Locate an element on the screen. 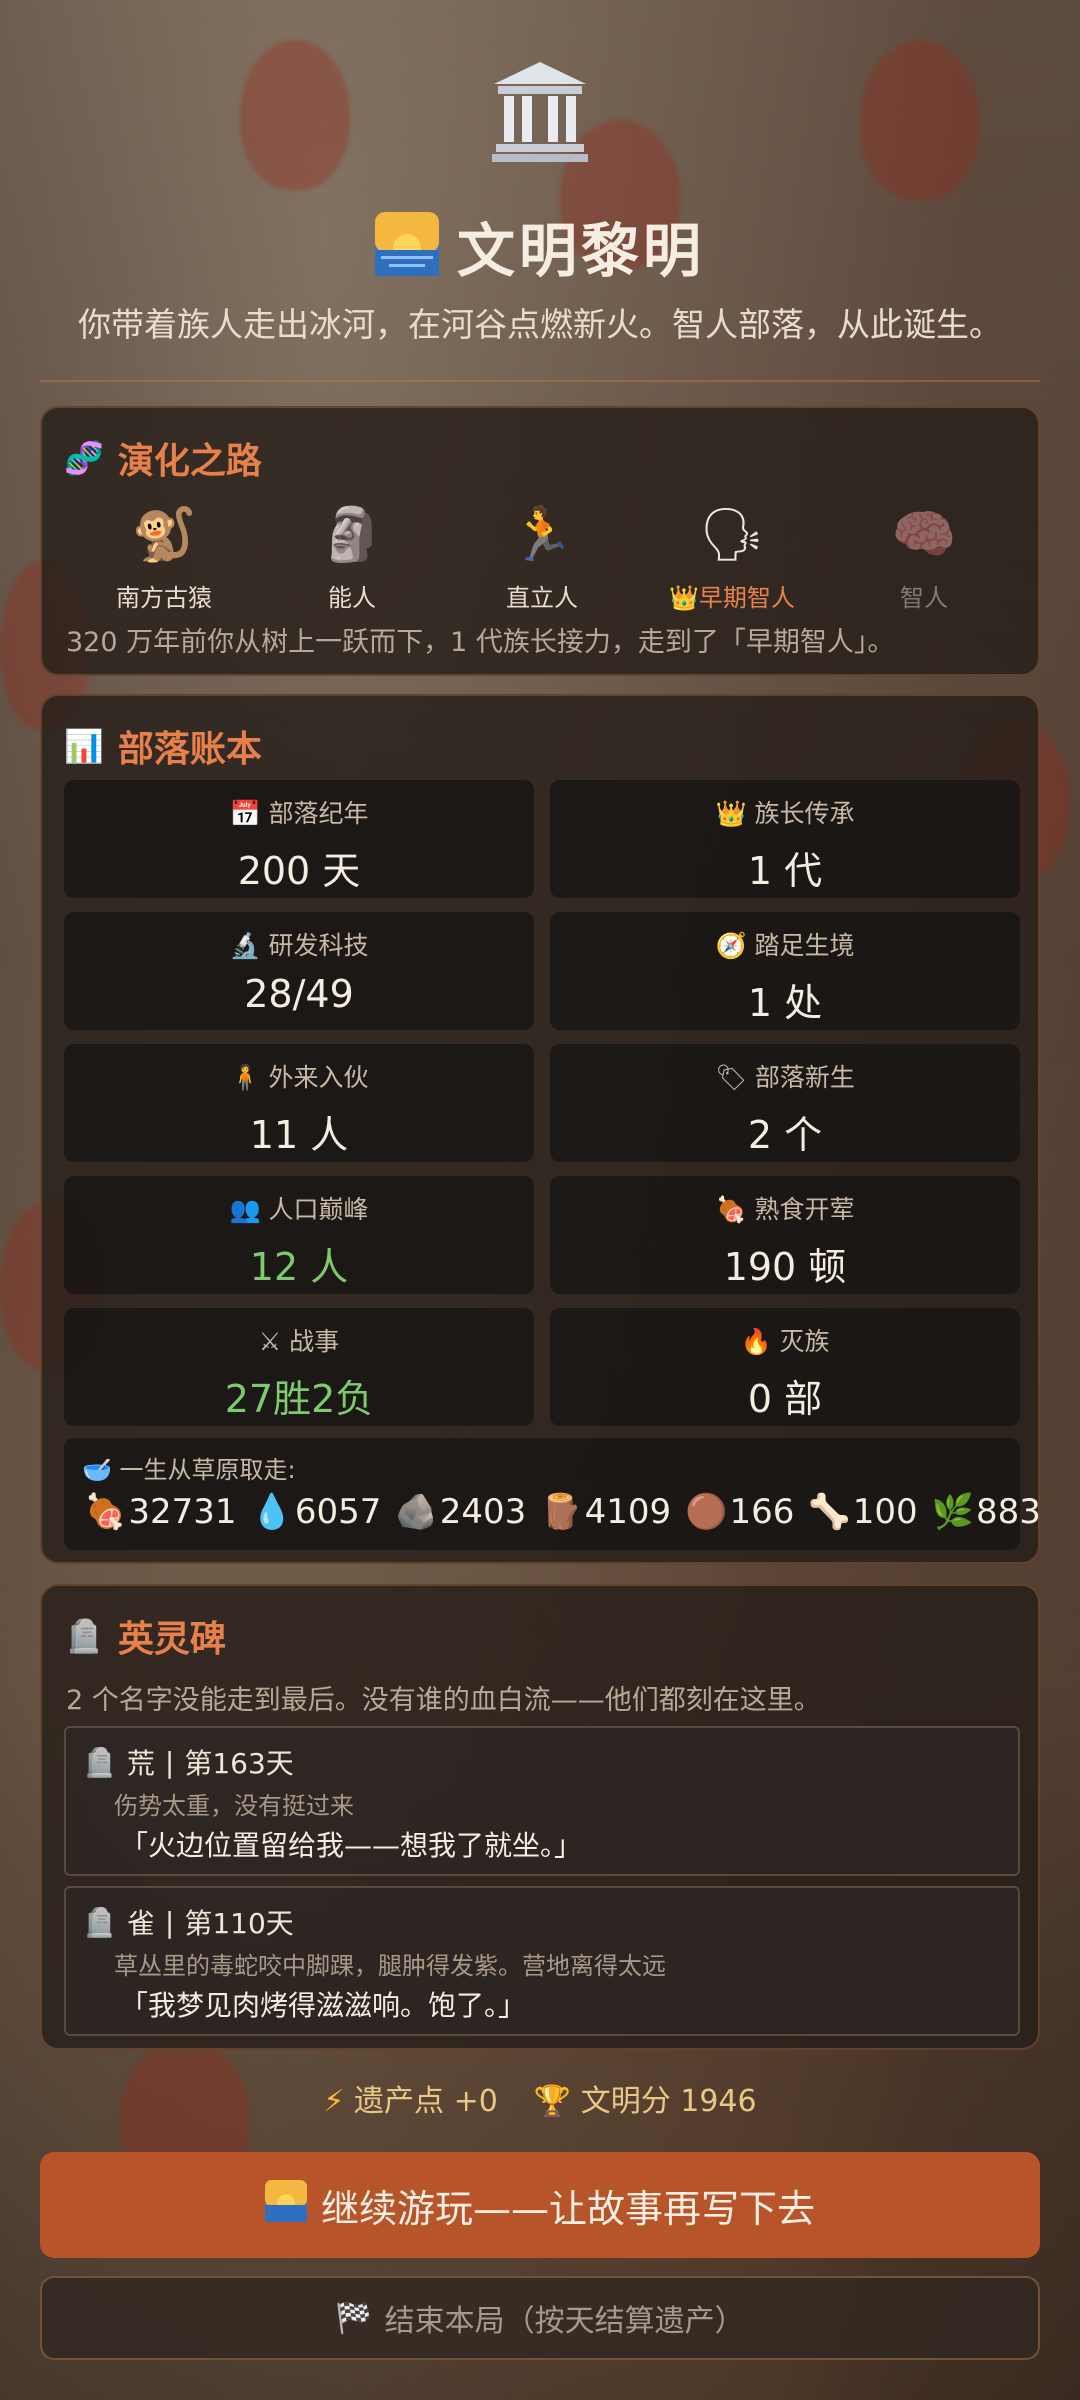 The width and height of the screenshot is (1080, 2400). people-icon: 👥 is located at coordinates (245, 1209).